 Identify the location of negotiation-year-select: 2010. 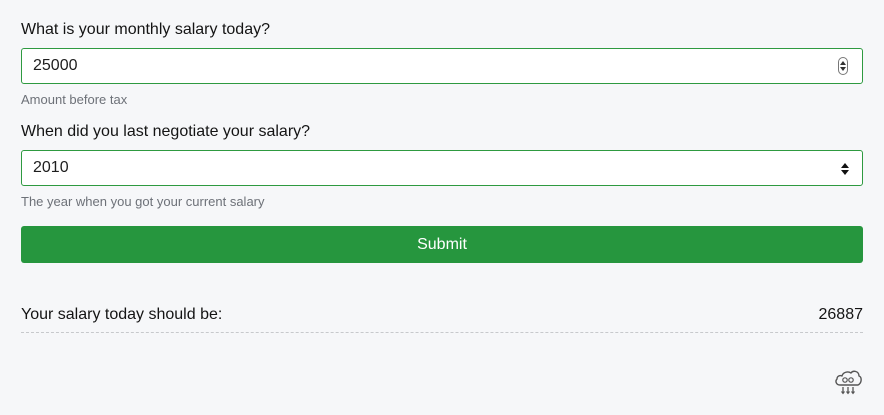
(442, 168).